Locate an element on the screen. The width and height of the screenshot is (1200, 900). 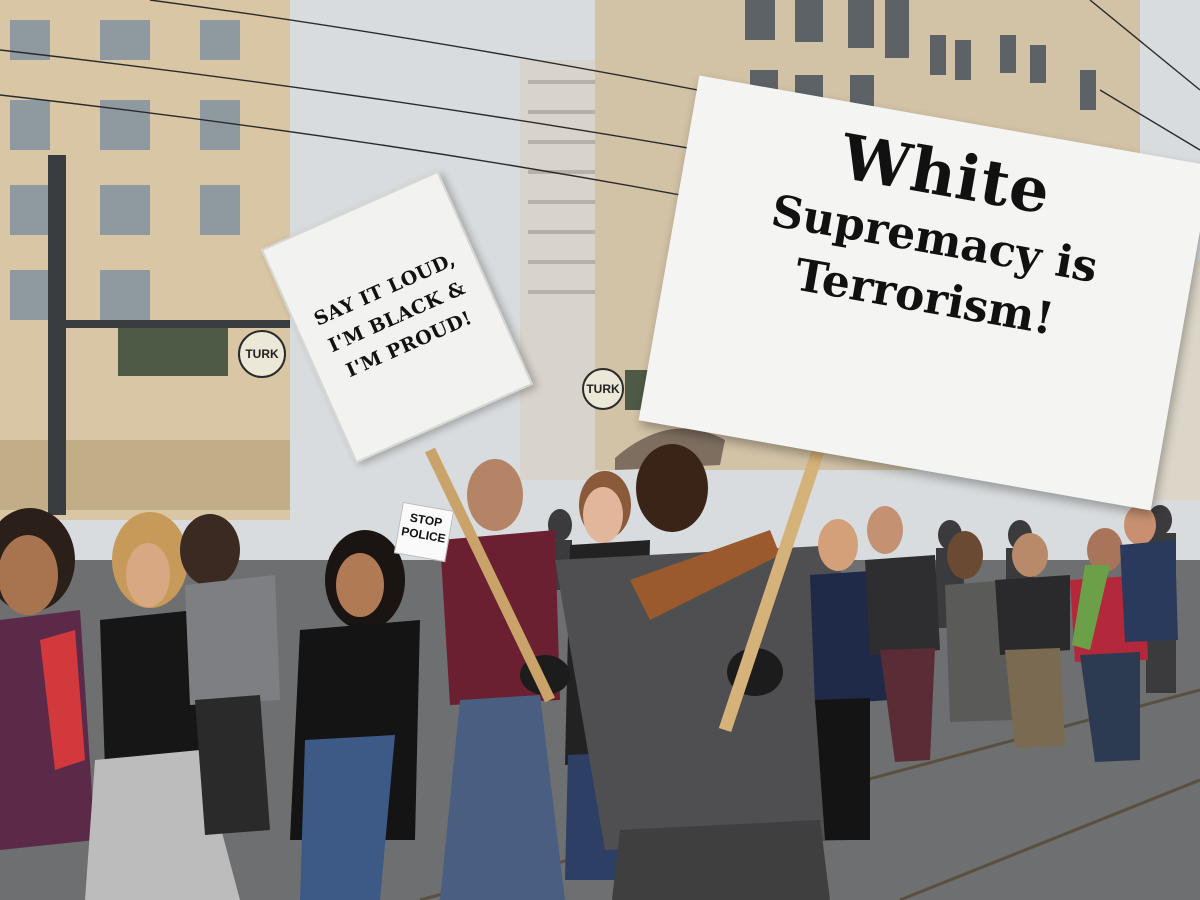
traffic-pole is located at coordinates (57, 335).